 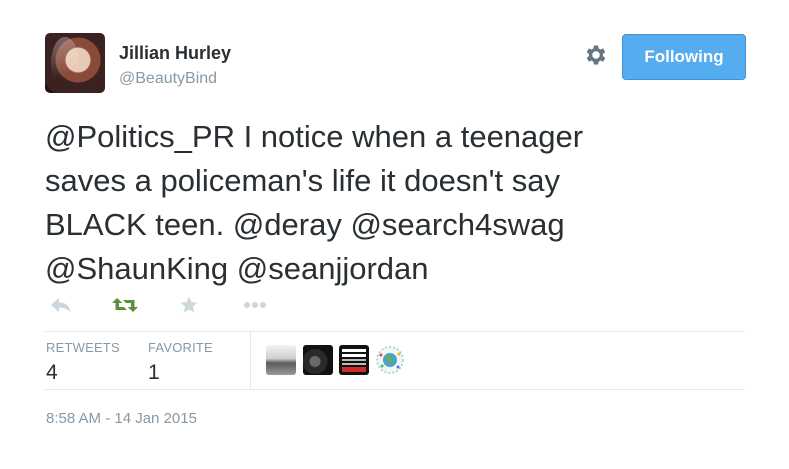 What do you see at coordinates (189, 305) in the screenshot?
I see `favorite-icon` at bounding box center [189, 305].